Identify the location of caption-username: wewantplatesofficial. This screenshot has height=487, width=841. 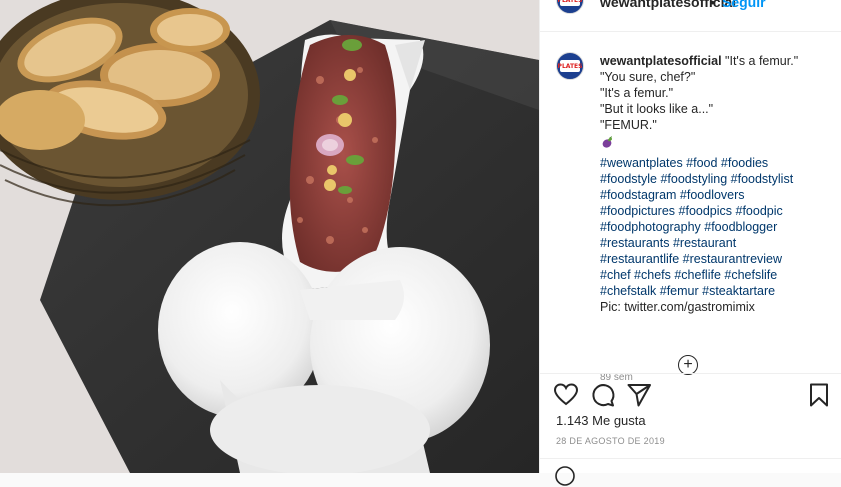
(661, 61).